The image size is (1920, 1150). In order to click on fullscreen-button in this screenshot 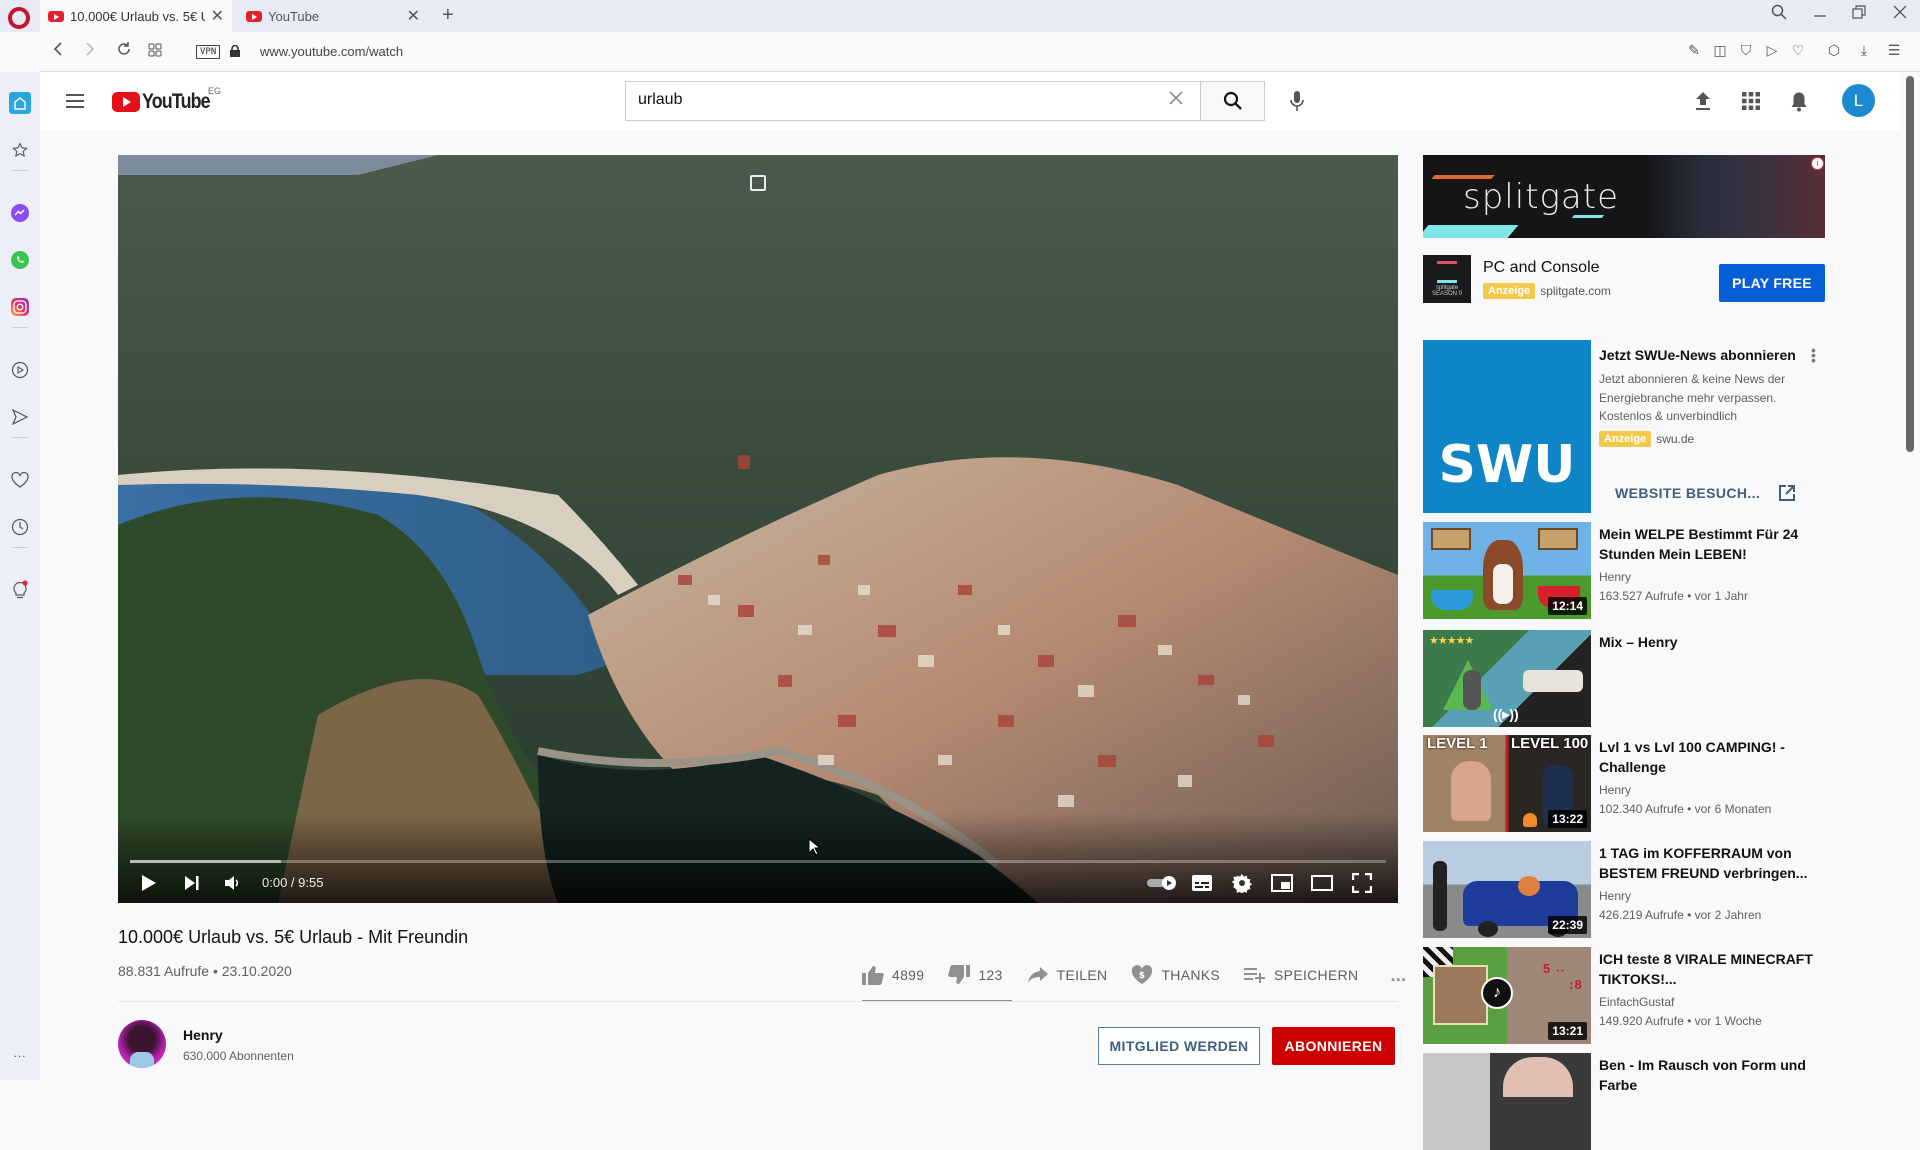, I will do `click(1362, 883)`.